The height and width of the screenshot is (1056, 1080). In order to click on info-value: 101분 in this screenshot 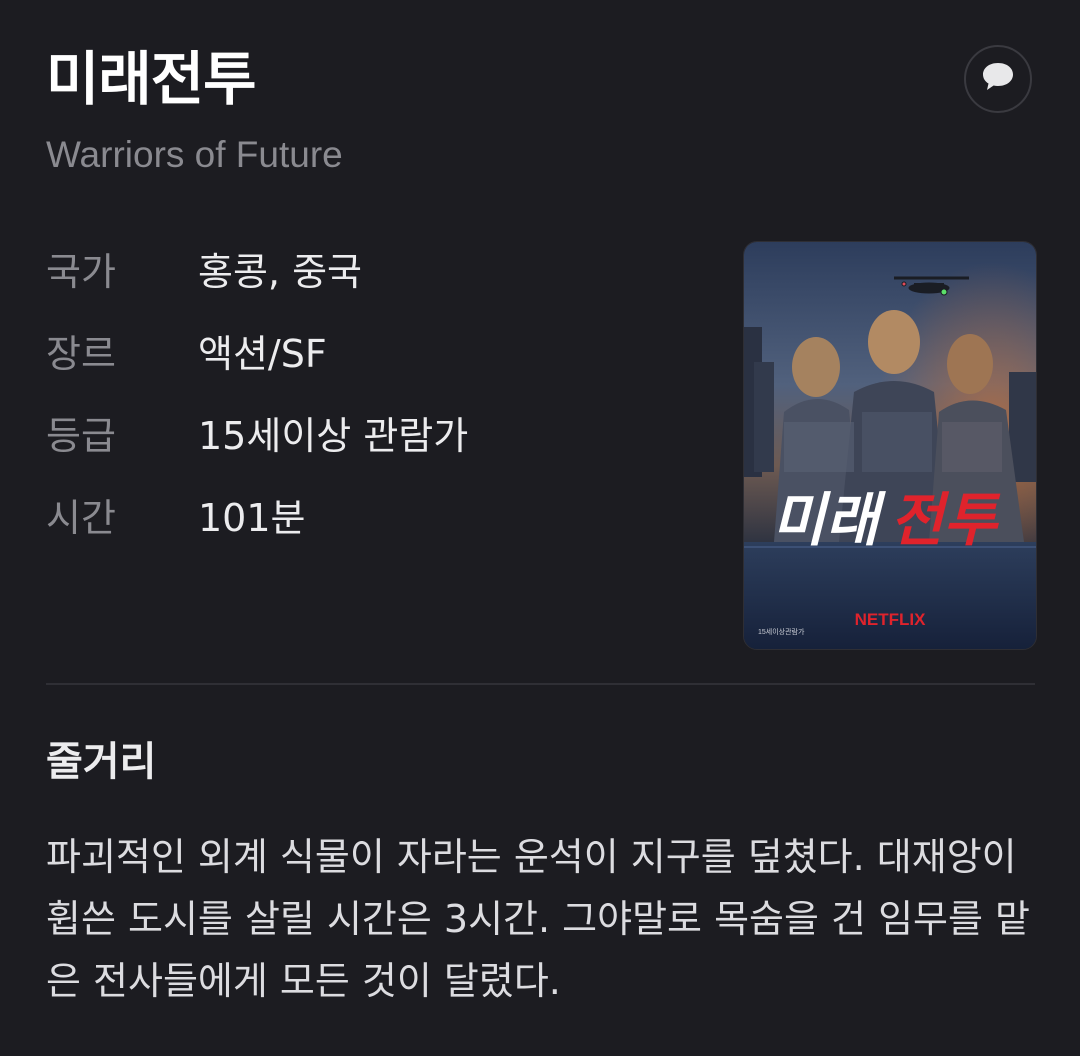, I will do `click(252, 518)`.